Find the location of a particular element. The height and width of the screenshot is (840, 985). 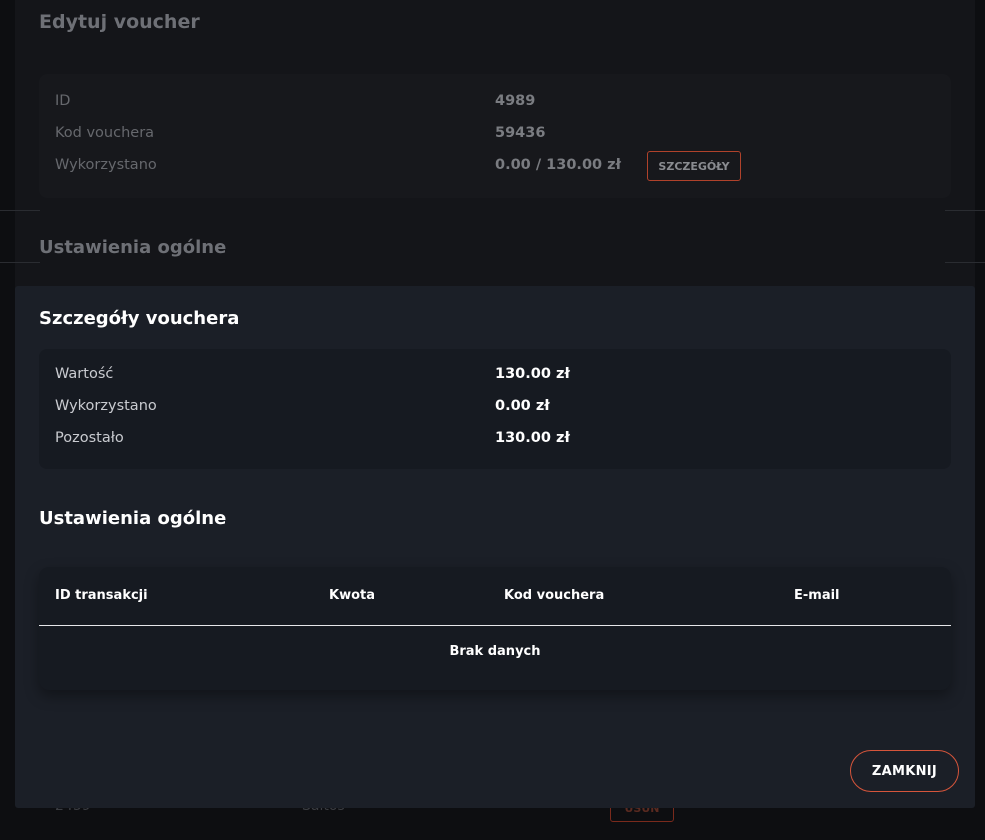

voucher-used-label: Wykorzystano is located at coordinates (106, 165).